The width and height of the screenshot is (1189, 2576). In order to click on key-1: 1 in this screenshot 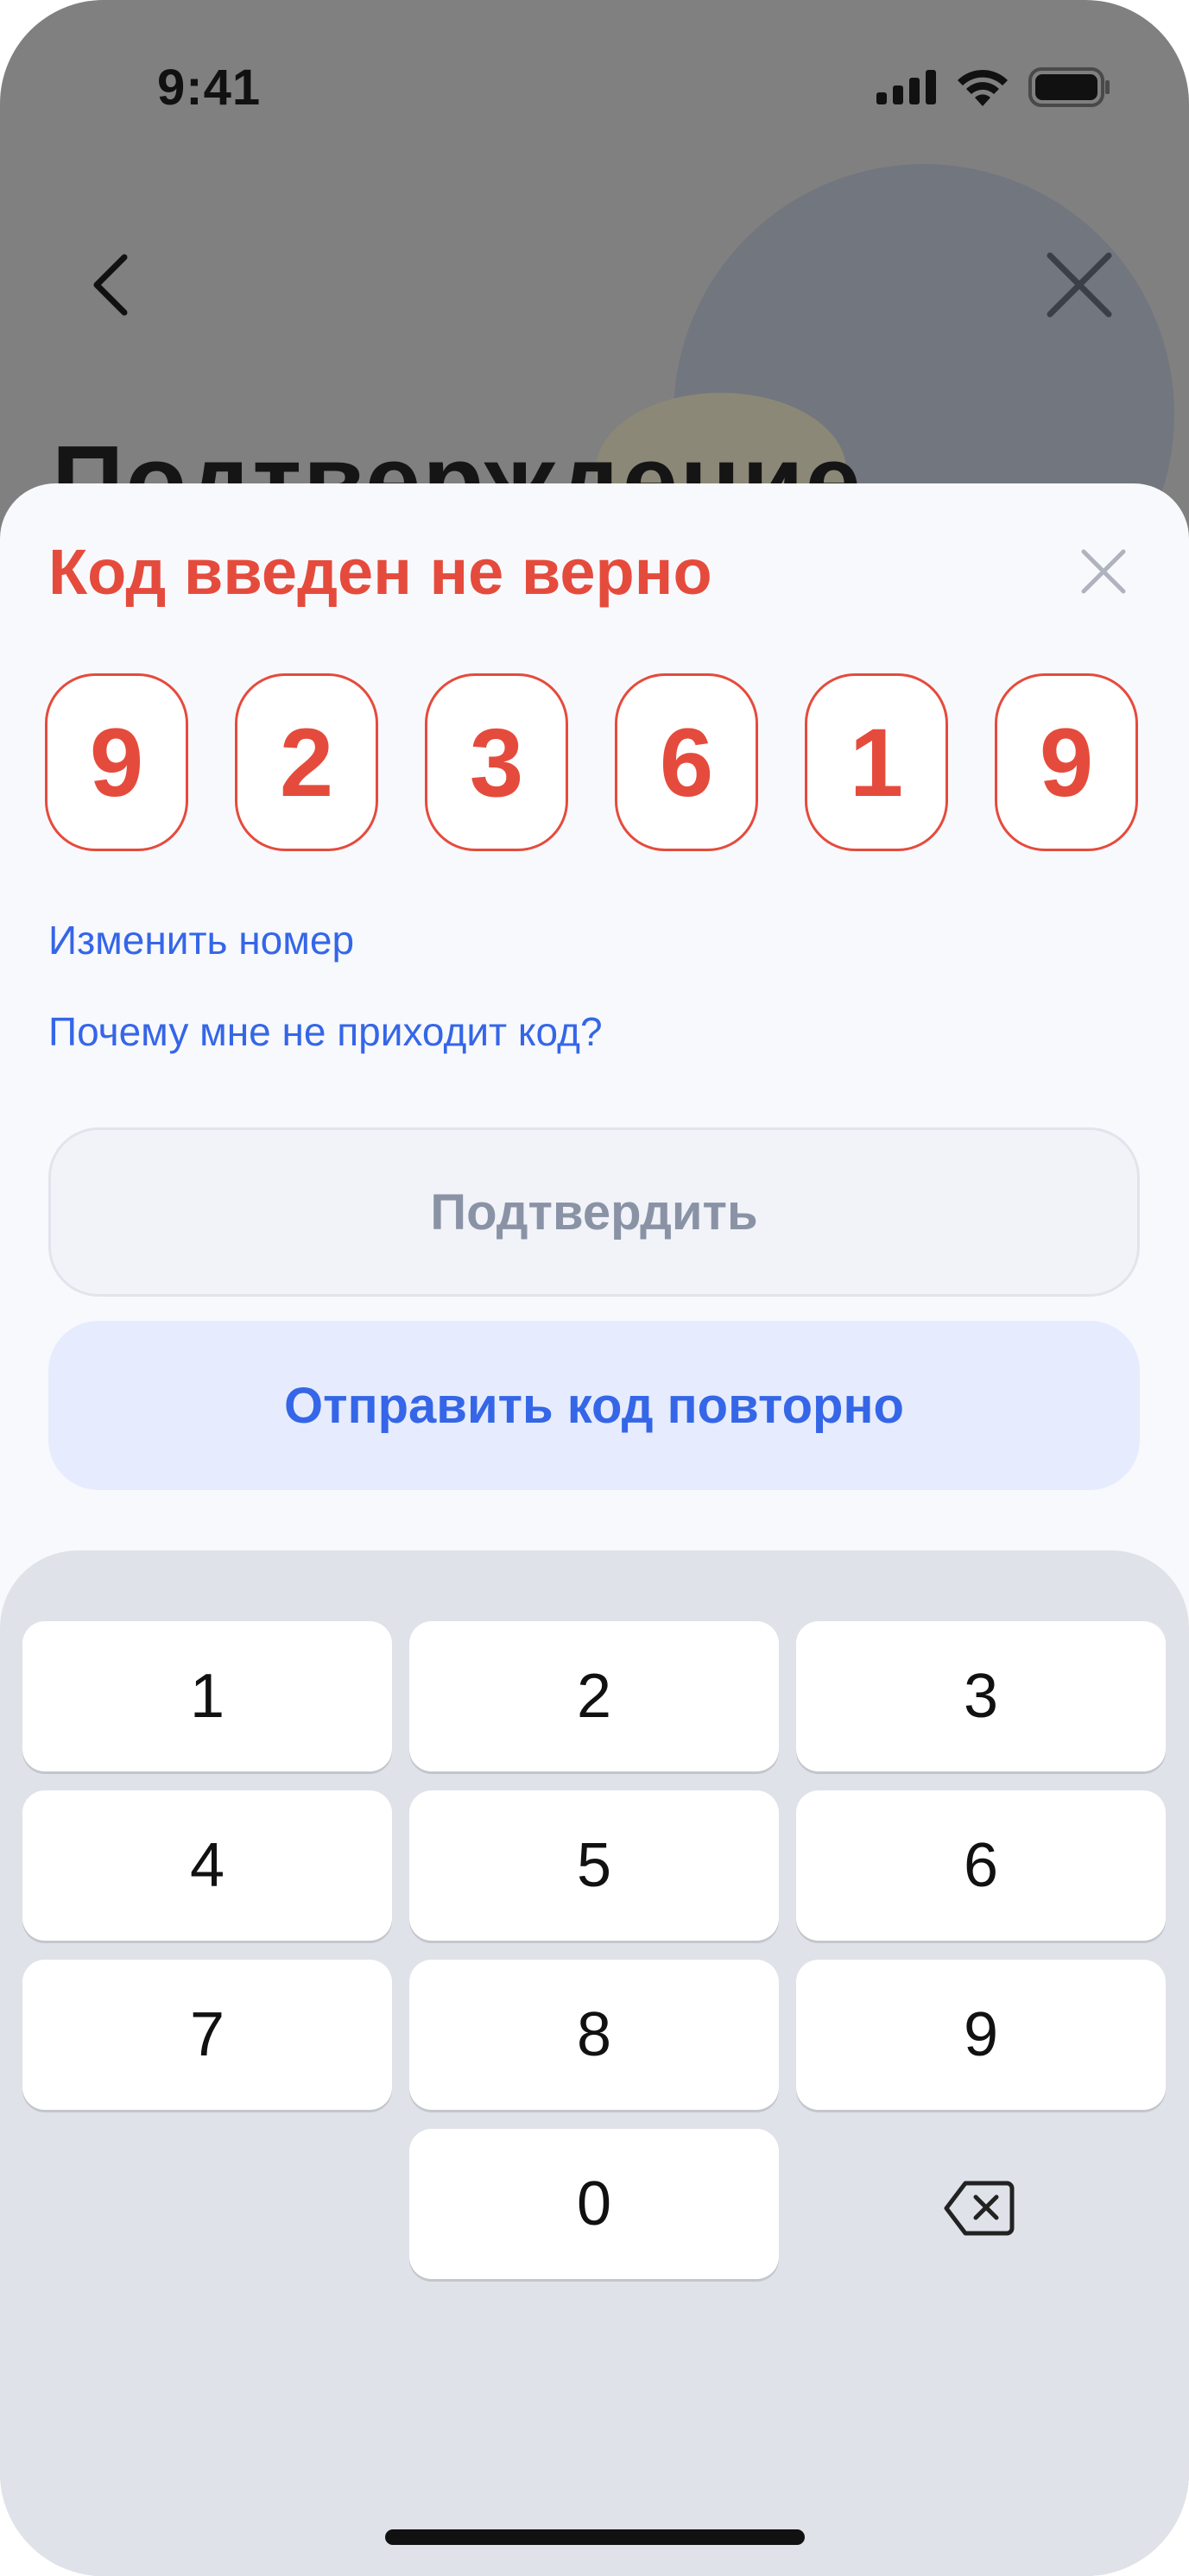, I will do `click(207, 1696)`.